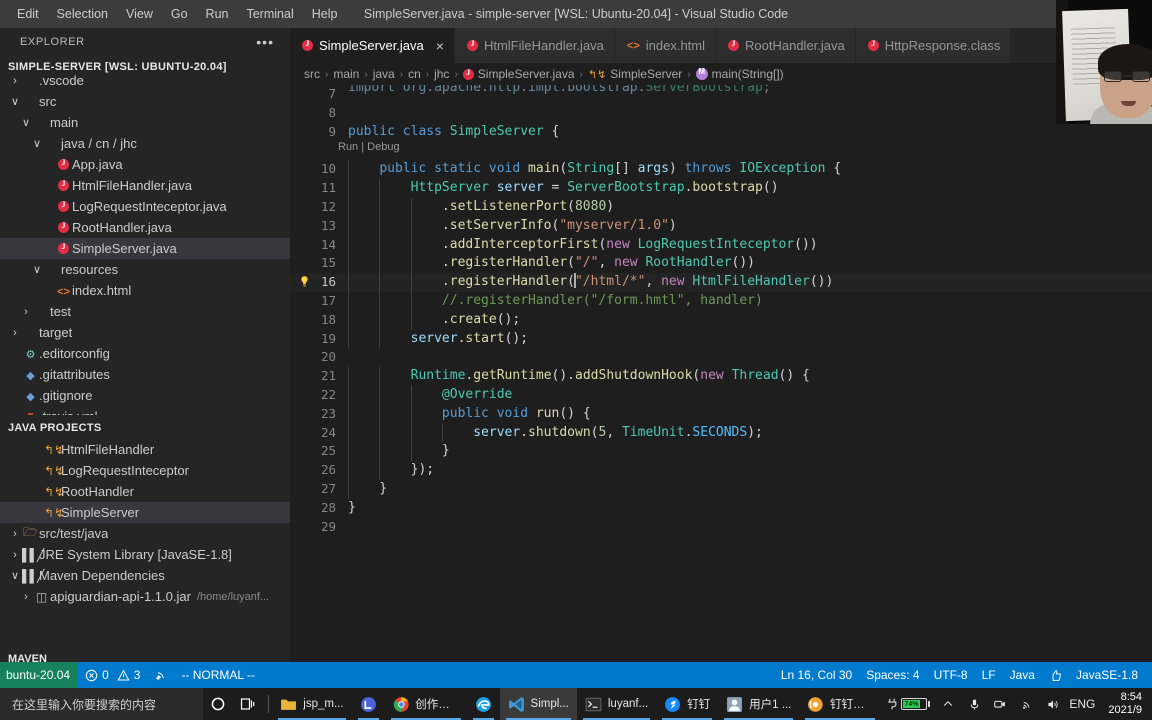  What do you see at coordinates (102, 704) in the screenshot?
I see `taskbar-search-input: 在这里输入你要搜索的内容` at bounding box center [102, 704].